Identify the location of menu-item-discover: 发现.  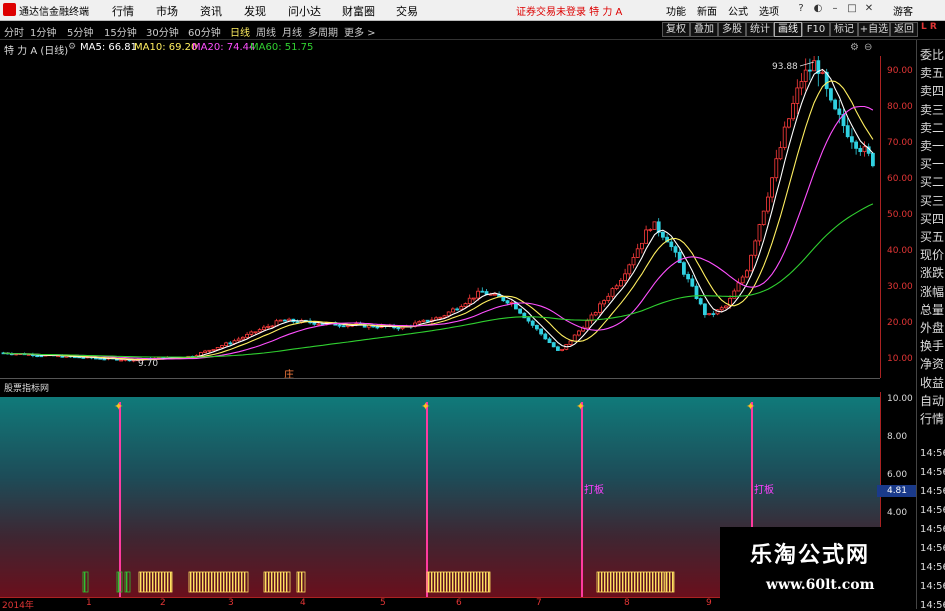
(255, 11).